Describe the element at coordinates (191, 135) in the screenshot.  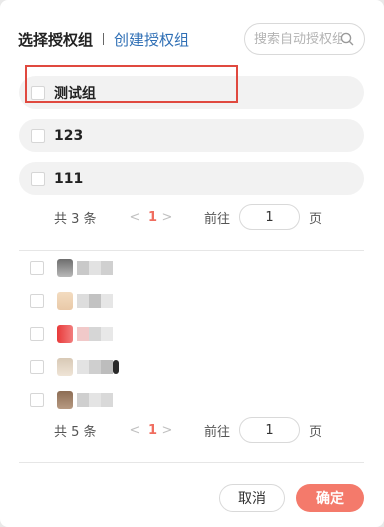
I see `group-item: 123` at that location.